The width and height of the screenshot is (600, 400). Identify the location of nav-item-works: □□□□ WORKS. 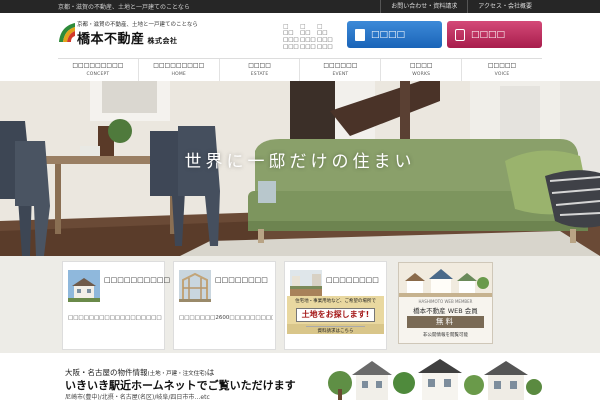
(420, 70).